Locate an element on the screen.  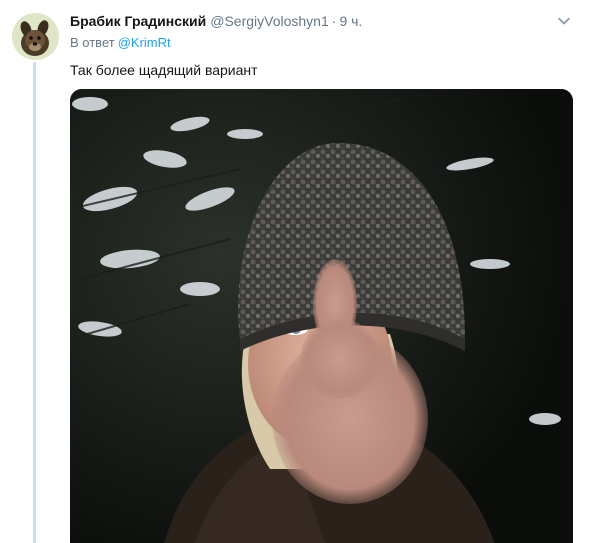
reply-prefix: В ответ is located at coordinates (92, 42).